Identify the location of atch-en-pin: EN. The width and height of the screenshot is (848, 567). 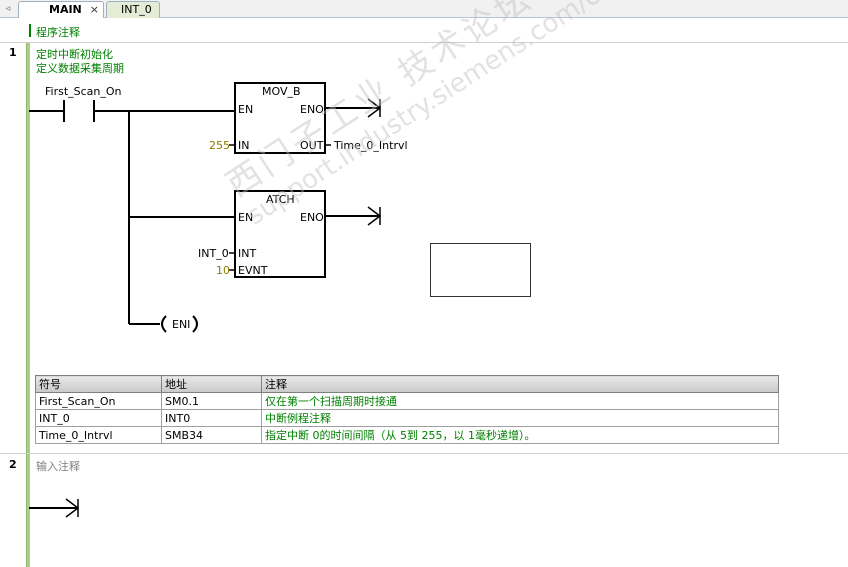
(246, 217).